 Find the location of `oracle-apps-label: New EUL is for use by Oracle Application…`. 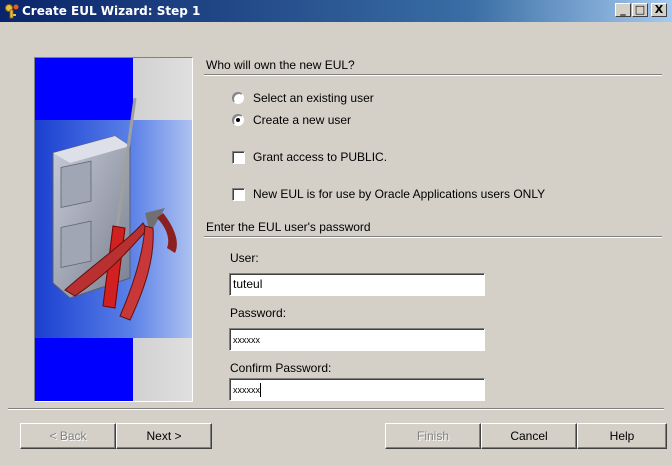

oracle-apps-label: New EUL is for use by Oracle Application… is located at coordinates (399, 194).